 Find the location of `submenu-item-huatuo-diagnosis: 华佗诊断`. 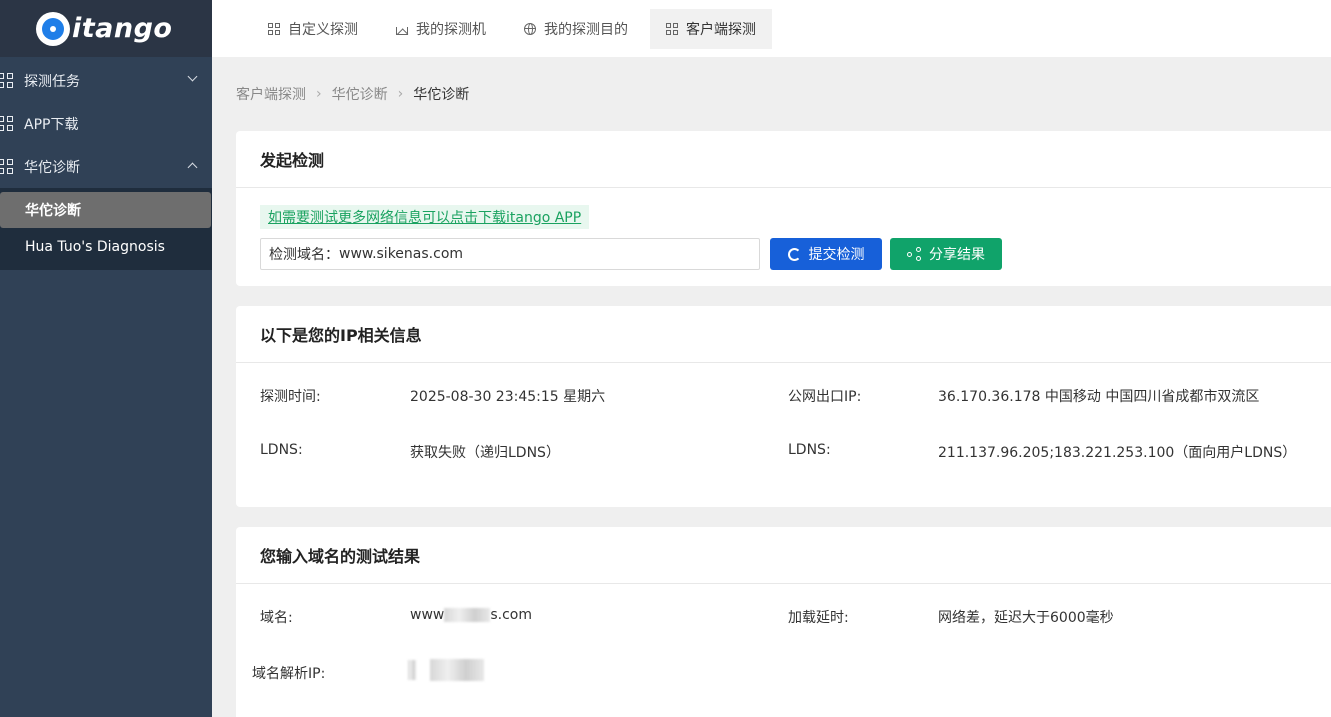

submenu-item-huatuo-diagnosis: 华佗诊断 is located at coordinates (105, 210).